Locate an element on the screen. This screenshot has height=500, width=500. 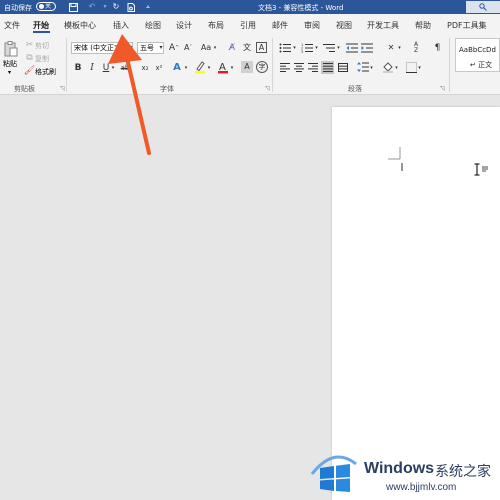
font-name-box: 宋体 (中文正文) is located at coordinates (102, 48).